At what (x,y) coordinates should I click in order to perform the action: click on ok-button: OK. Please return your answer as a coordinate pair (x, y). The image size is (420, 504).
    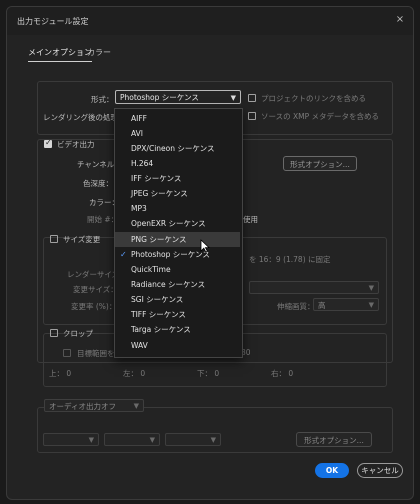
    Looking at the image, I should click on (332, 470).